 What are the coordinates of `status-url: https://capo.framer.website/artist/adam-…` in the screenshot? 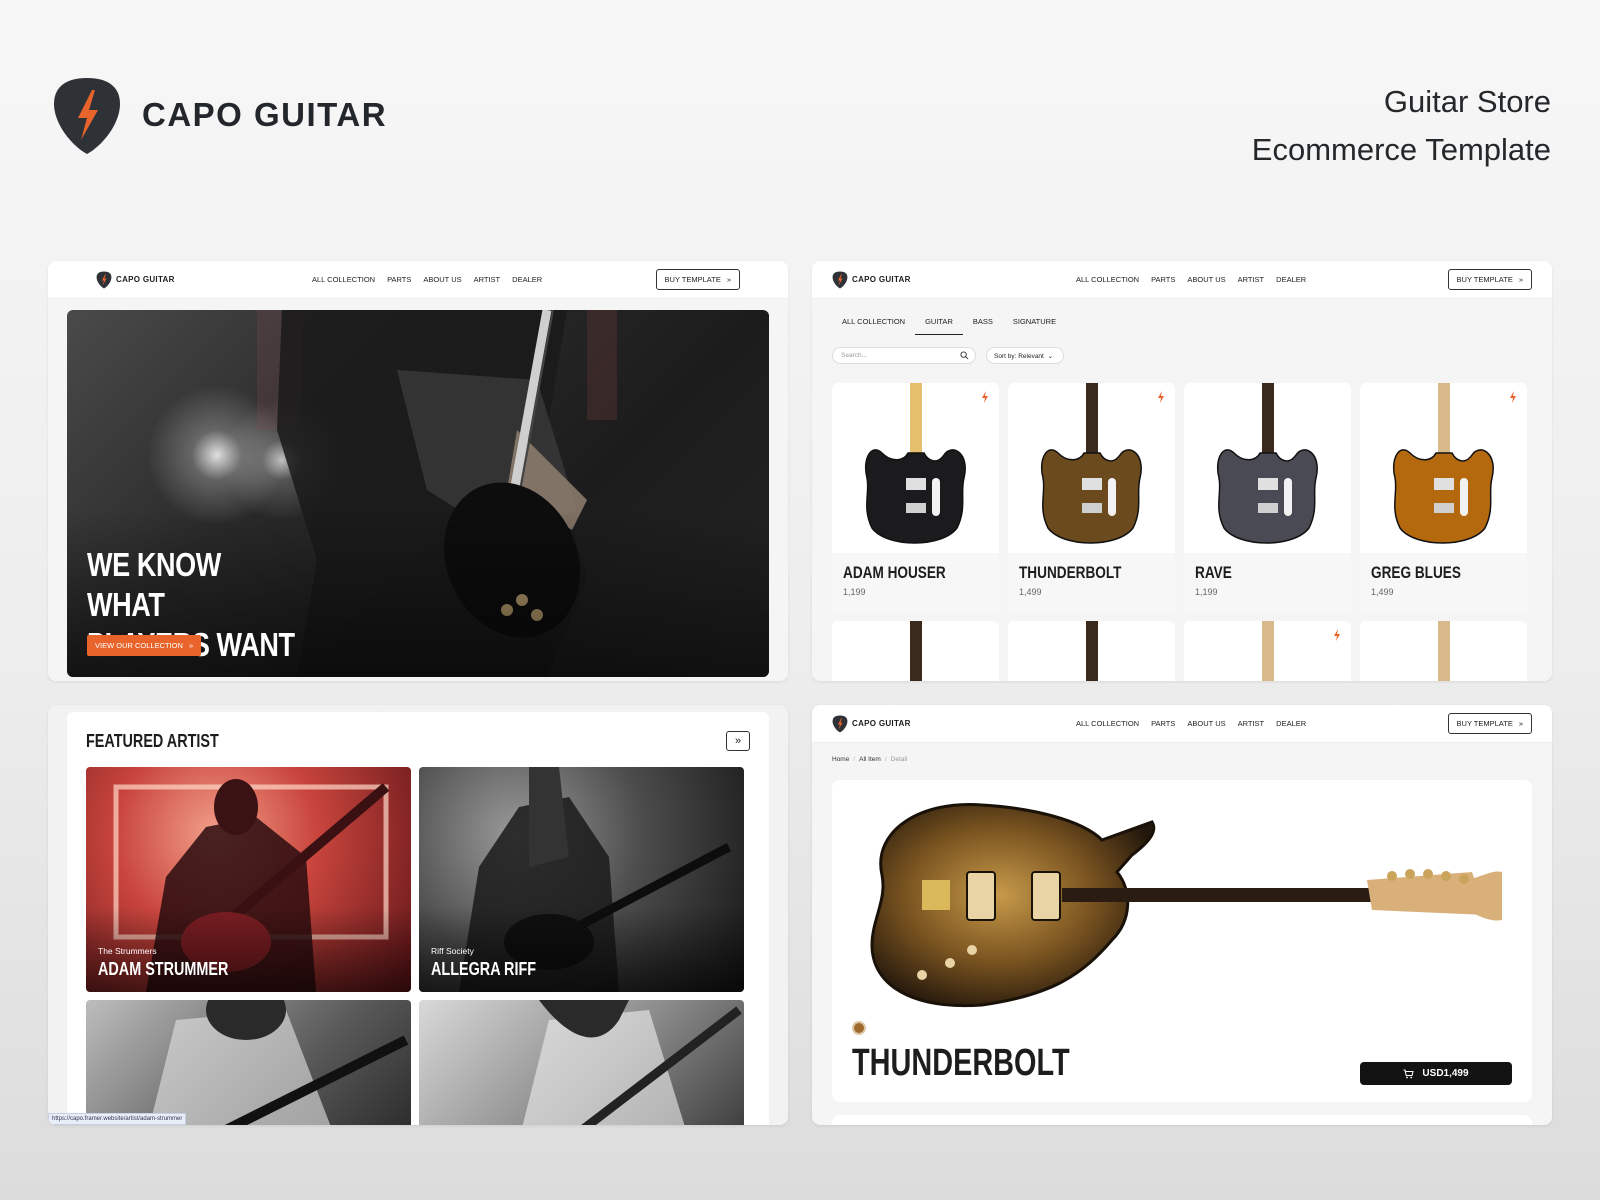 It's located at (117, 1119).